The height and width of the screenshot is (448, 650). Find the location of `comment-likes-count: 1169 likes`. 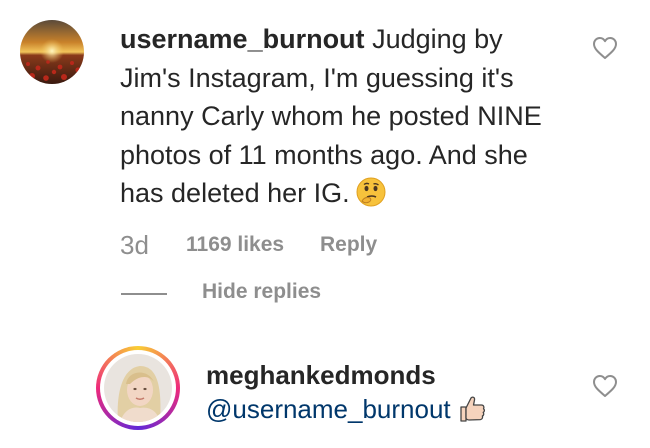

comment-likes-count: 1169 likes is located at coordinates (235, 245).